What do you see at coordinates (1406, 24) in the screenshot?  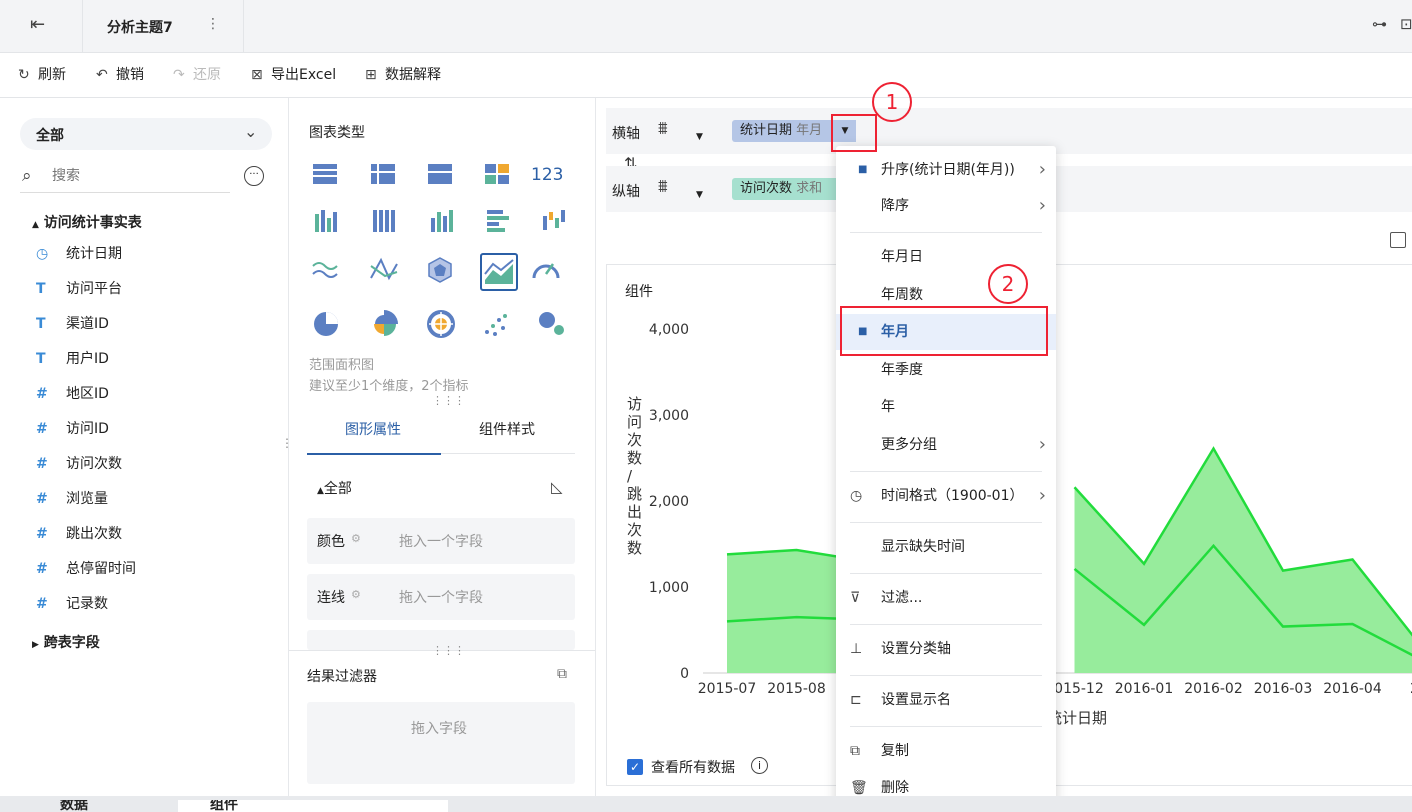 I see `dashboard-icon: ⊡` at bounding box center [1406, 24].